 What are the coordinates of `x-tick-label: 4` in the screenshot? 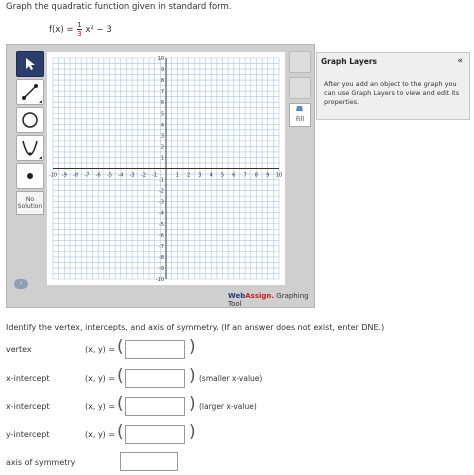 It's located at (211, 176).